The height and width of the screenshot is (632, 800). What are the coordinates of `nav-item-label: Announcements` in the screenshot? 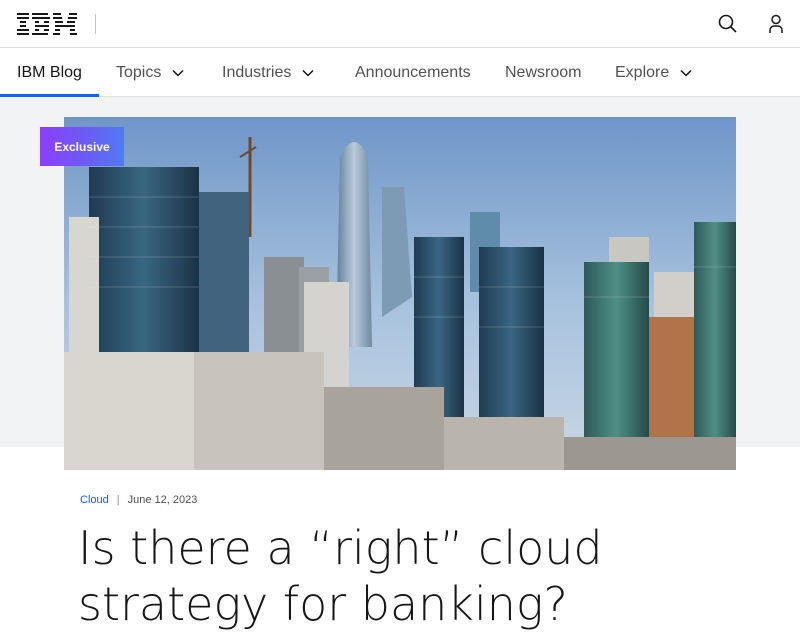 It's located at (413, 72).